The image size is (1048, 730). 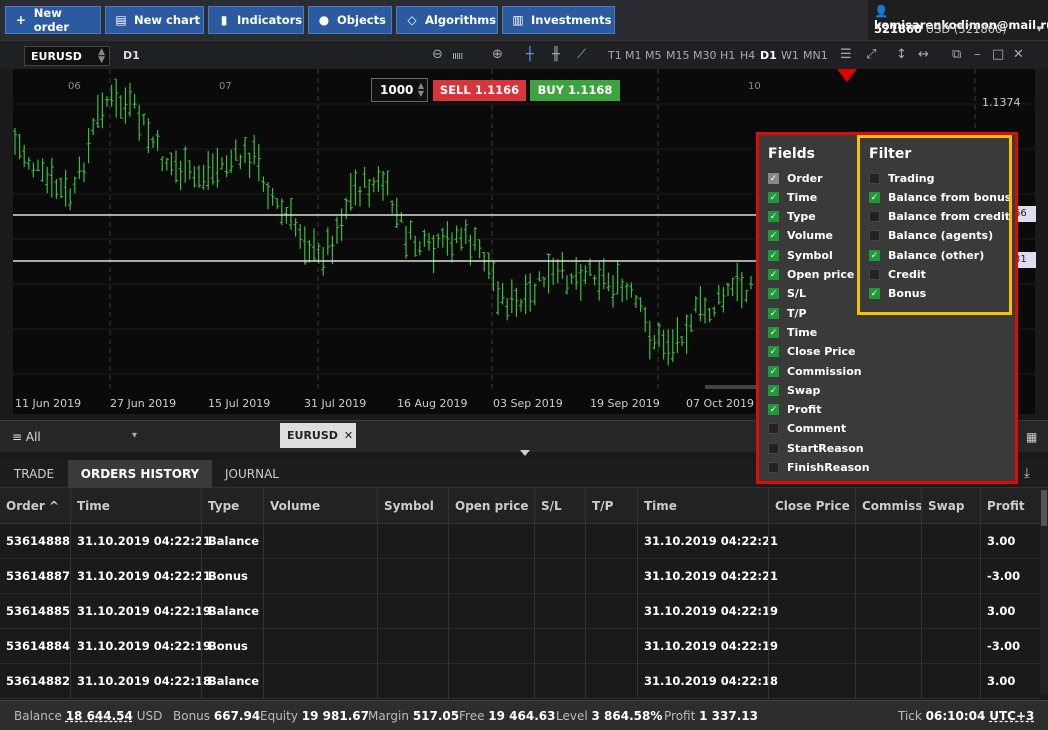 I want to click on field-item: Comment, so click(x=807, y=429).